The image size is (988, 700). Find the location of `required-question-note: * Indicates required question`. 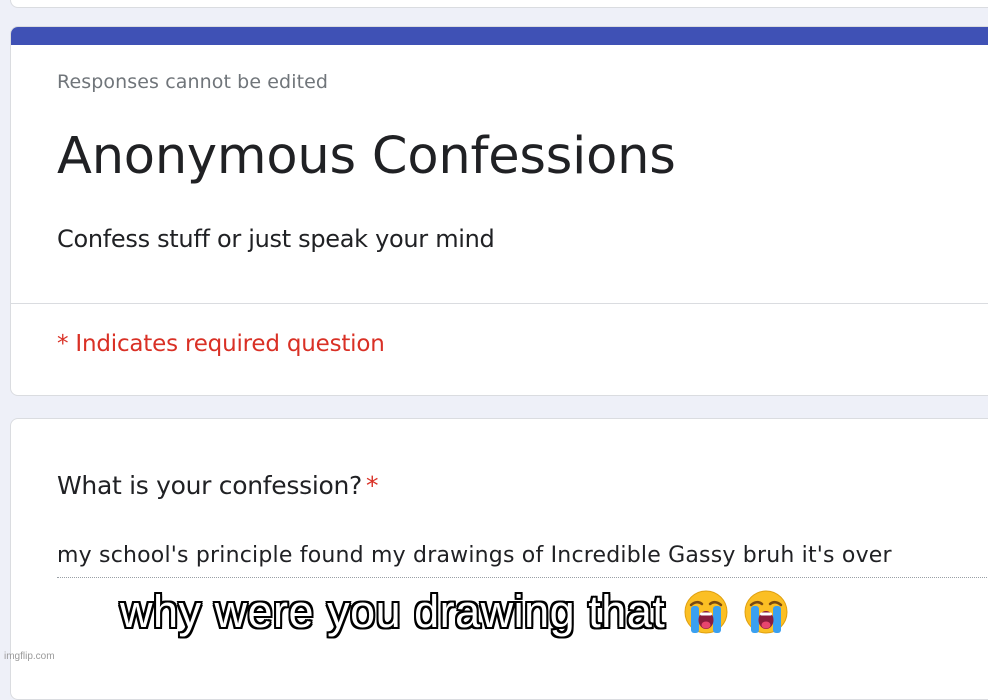

required-question-note: * Indicates required question is located at coordinates (221, 344).